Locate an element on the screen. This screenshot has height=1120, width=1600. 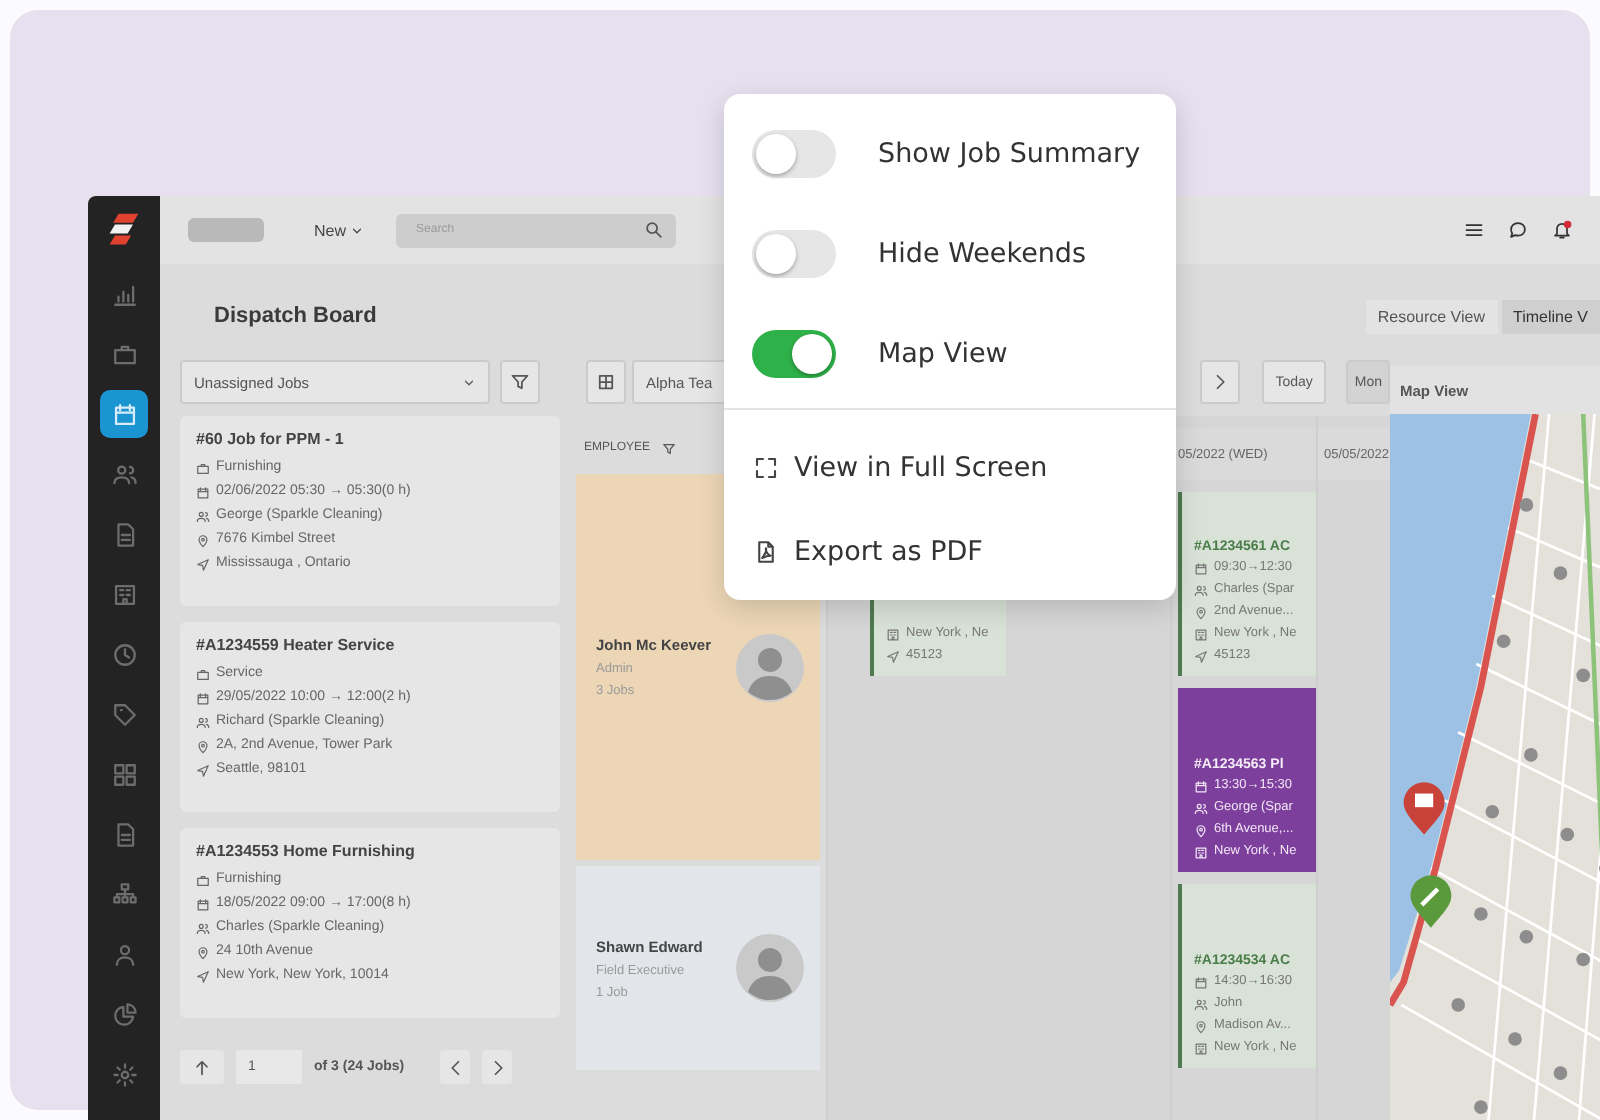
job-title: #60 Job for PPM - 1 is located at coordinates (271, 439).